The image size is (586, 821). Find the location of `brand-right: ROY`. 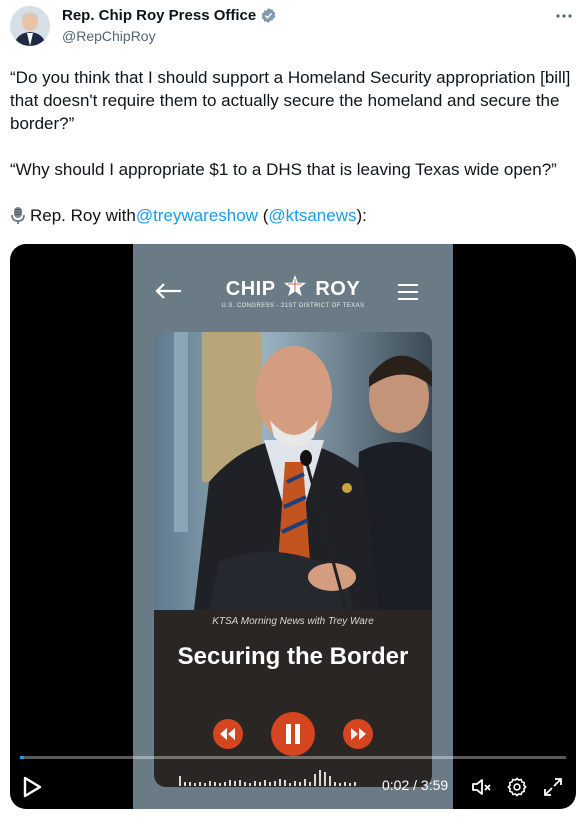

brand-right: ROY is located at coordinates (338, 289).